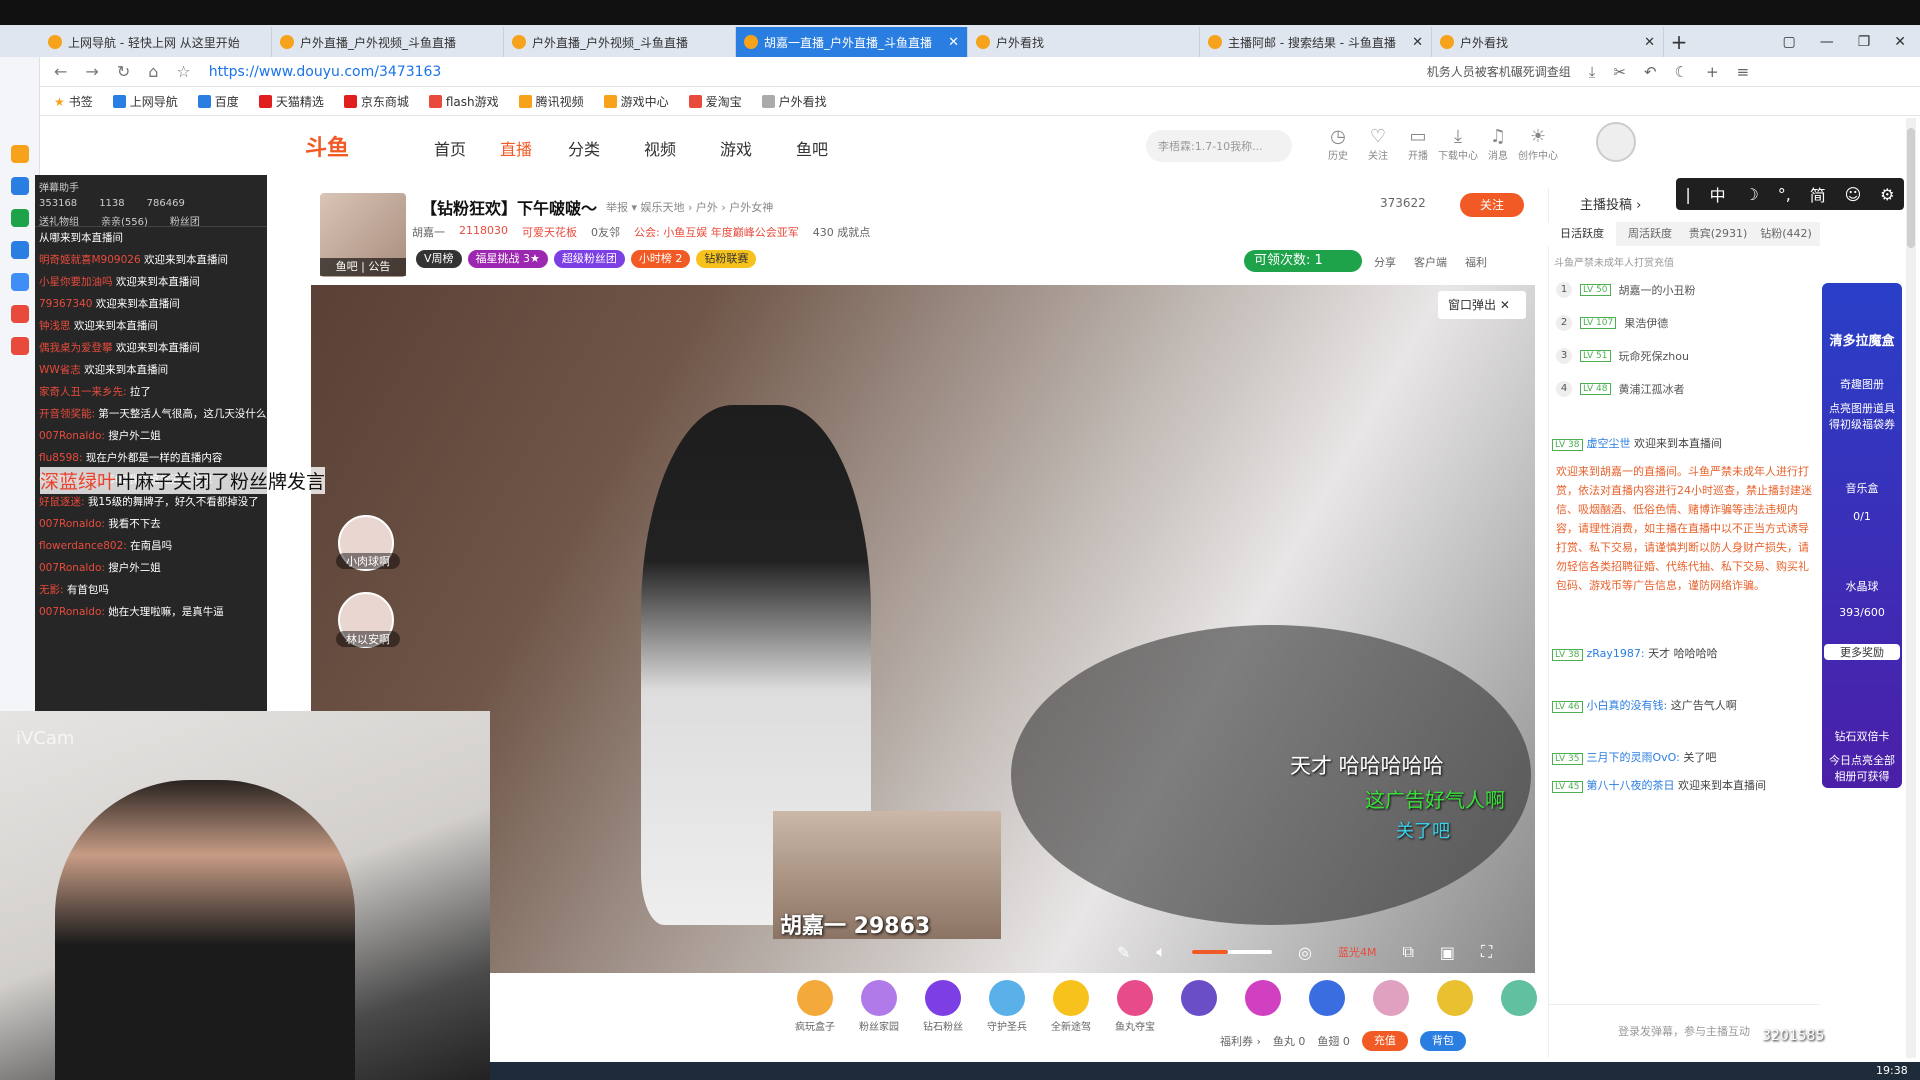 The width and height of the screenshot is (1920, 1080). What do you see at coordinates (943, 1006) in the screenshot?
I see `gift-item: 钻石粉丝` at bounding box center [943, 1006].